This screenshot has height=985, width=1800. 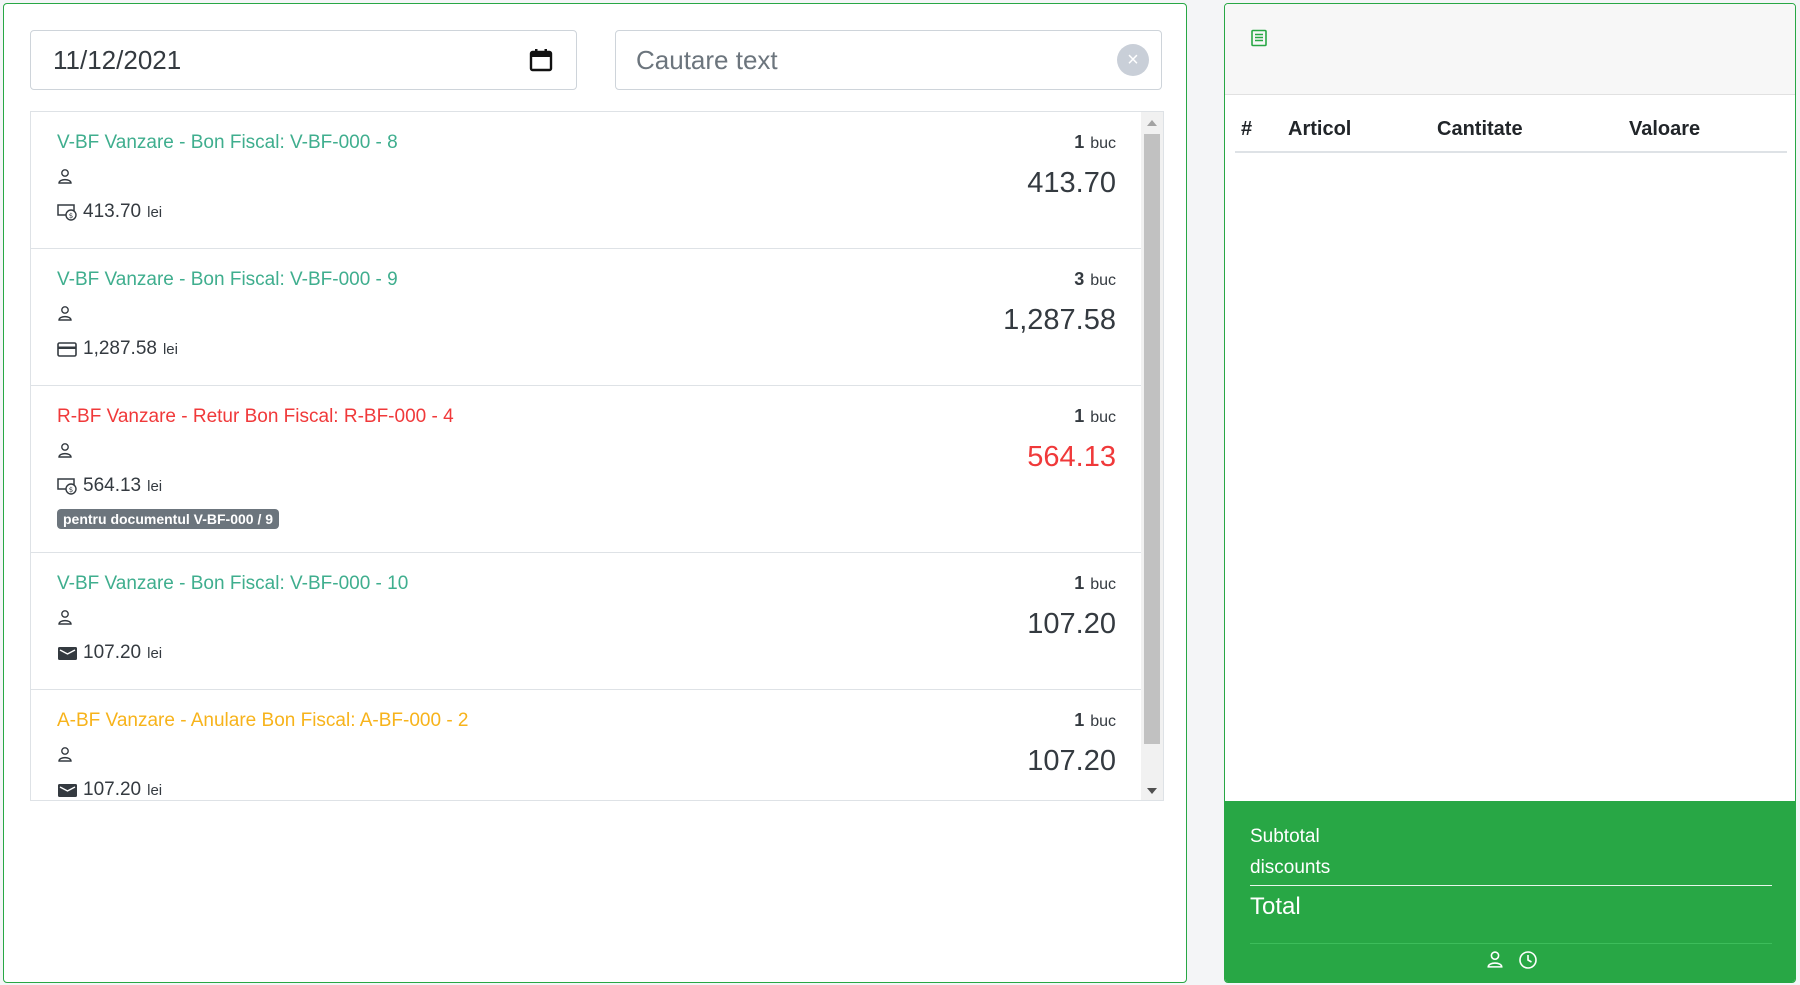 I want to click on list-scrollbar, so click(x=1152, y=456).